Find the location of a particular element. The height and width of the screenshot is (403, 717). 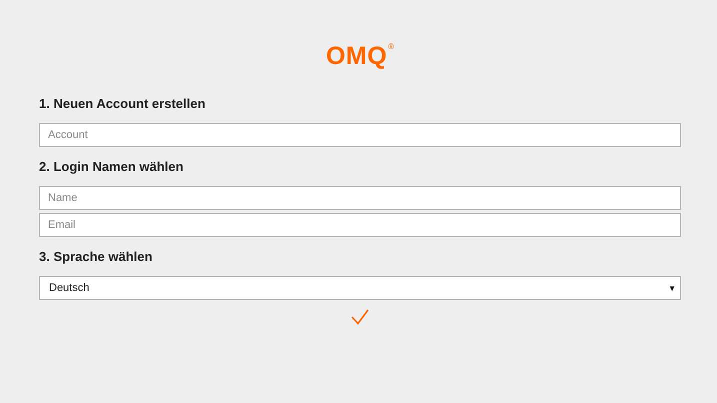

registered-mark: ® is located at coordinates (391, 47).